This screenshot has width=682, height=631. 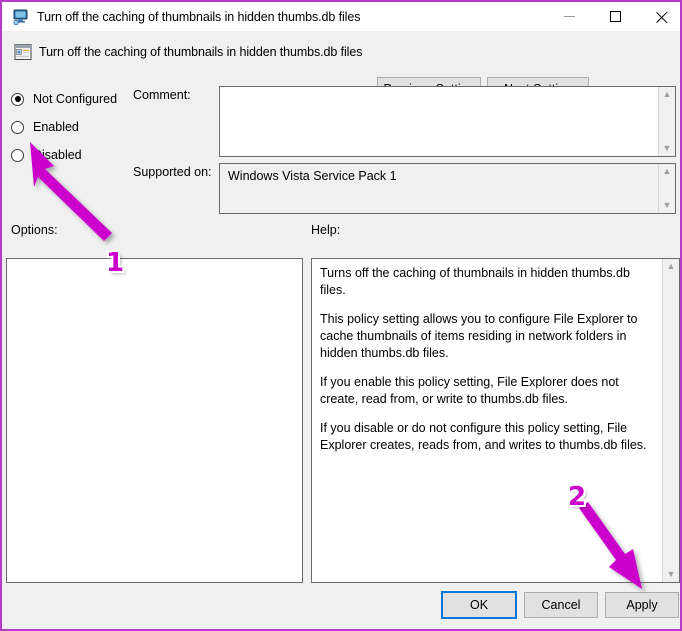 I want to click on minimize-button, so click(x=569, y=16).